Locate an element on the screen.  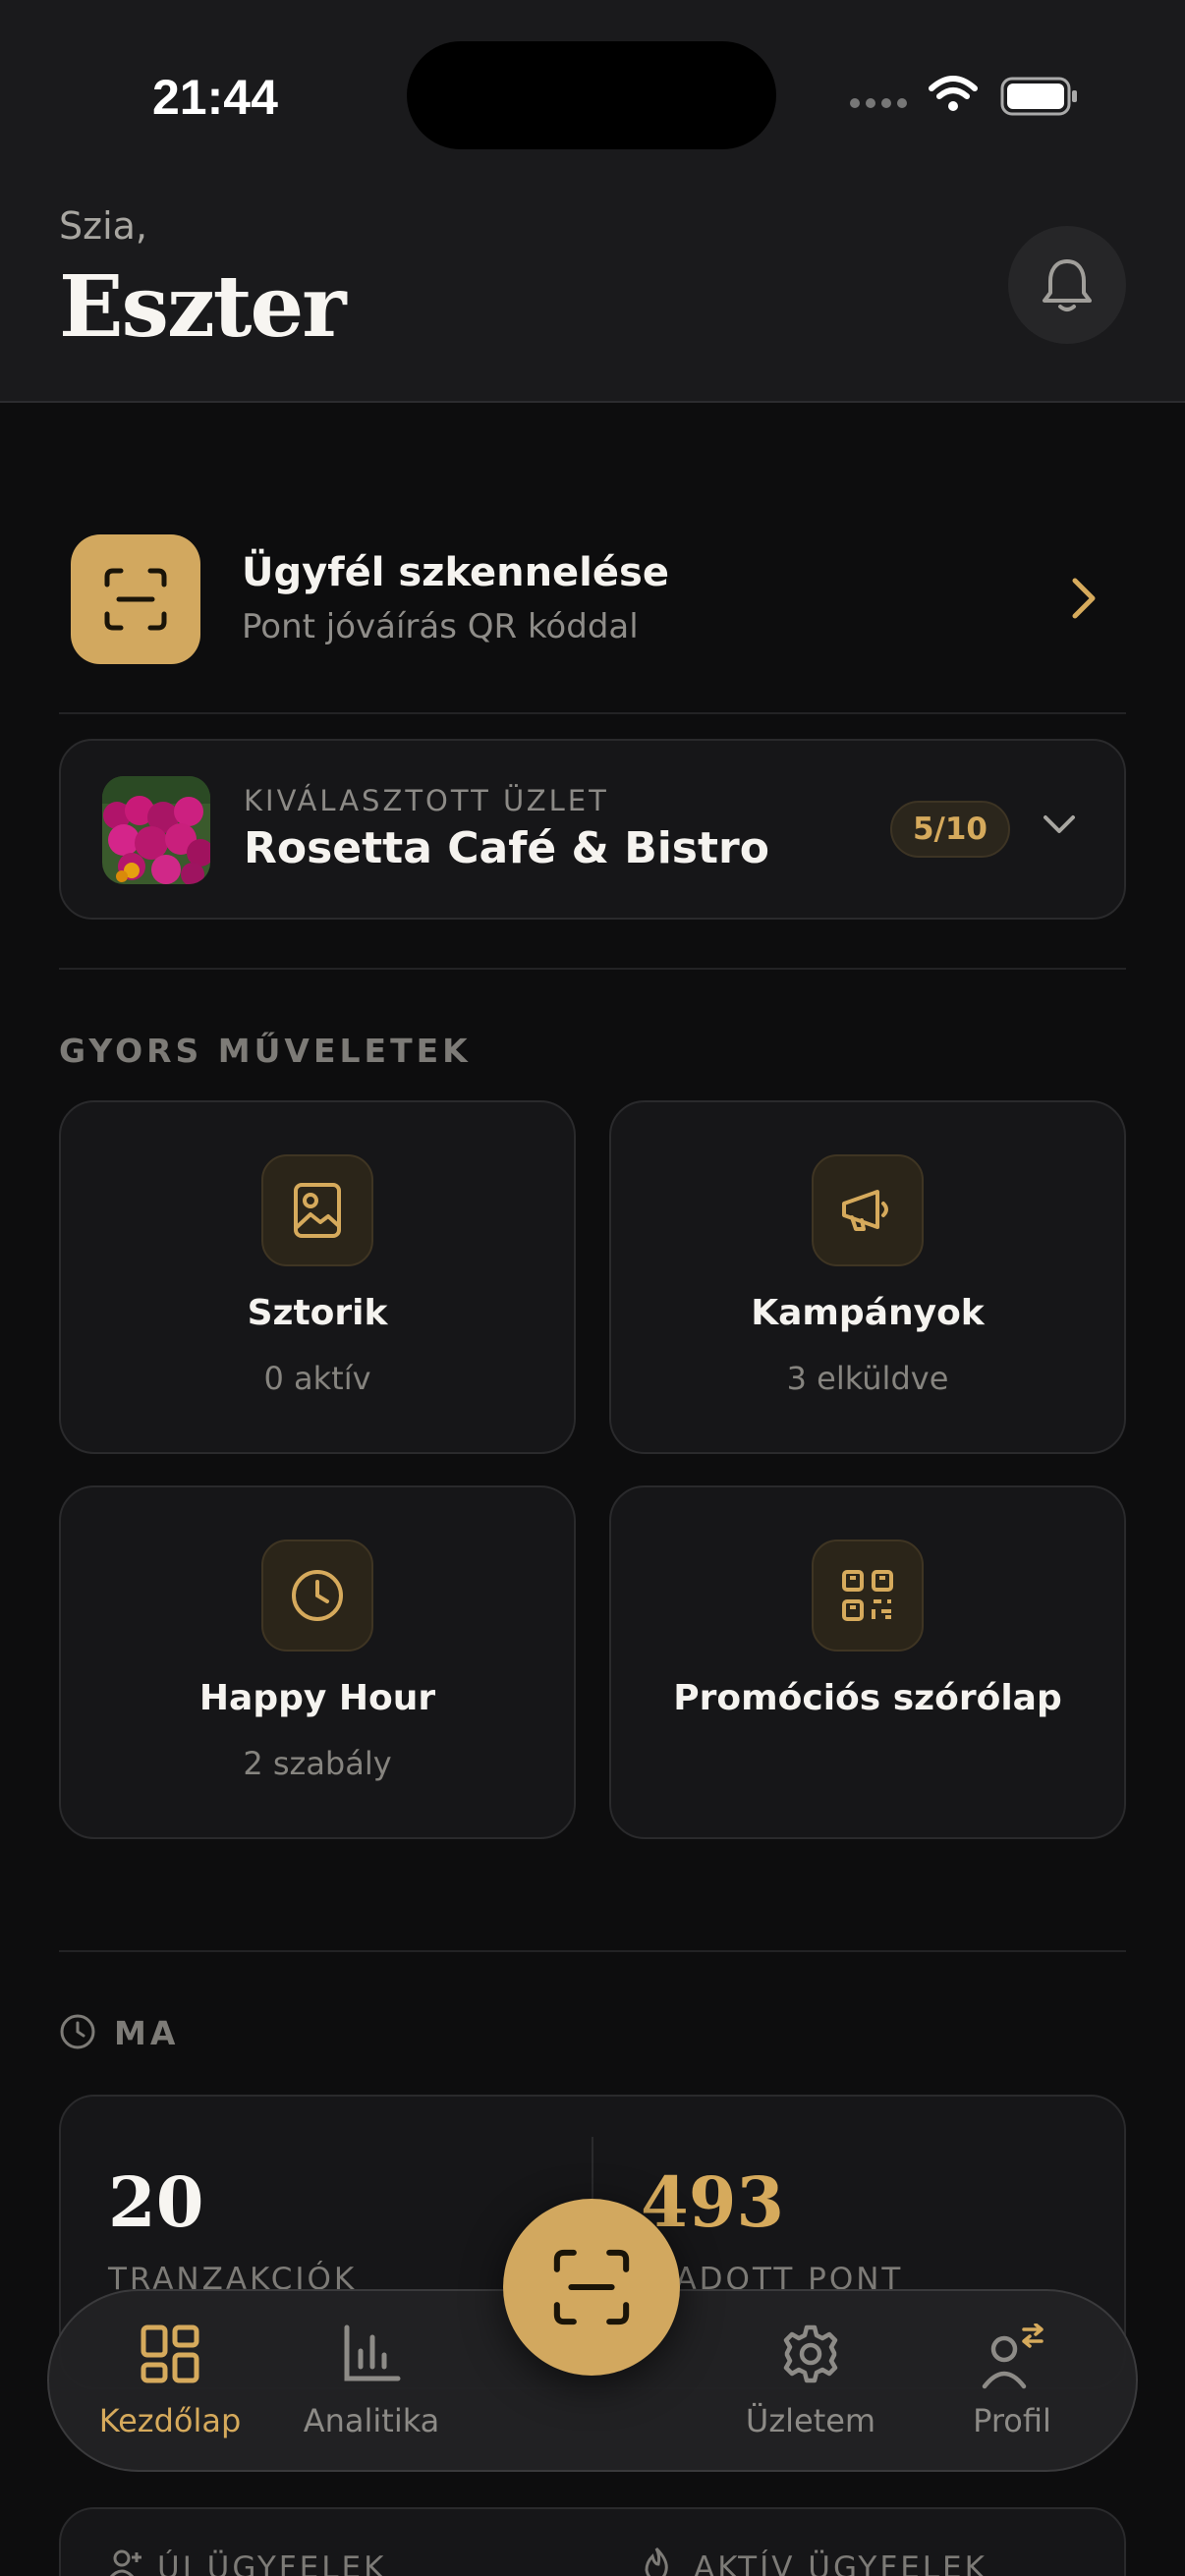
tile-title: Happy Hour is located at coordinates (317, 1698).